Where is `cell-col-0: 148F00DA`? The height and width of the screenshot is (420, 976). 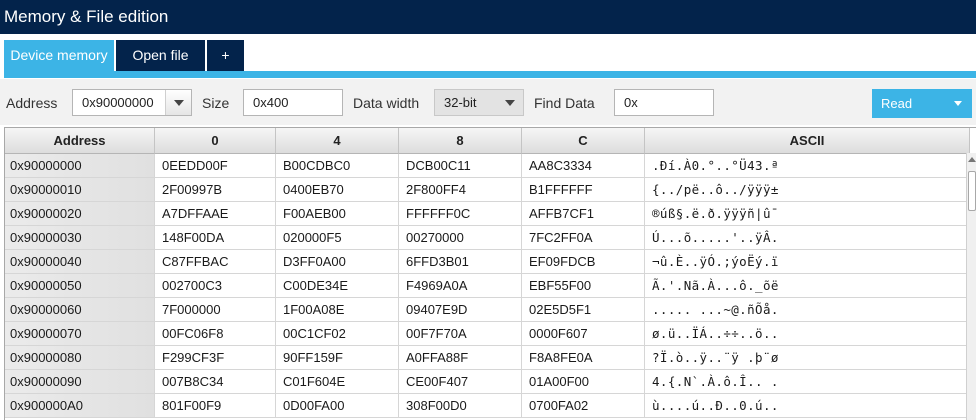 cell-col-0: 148F00DA is located at coordinates (215, 238).